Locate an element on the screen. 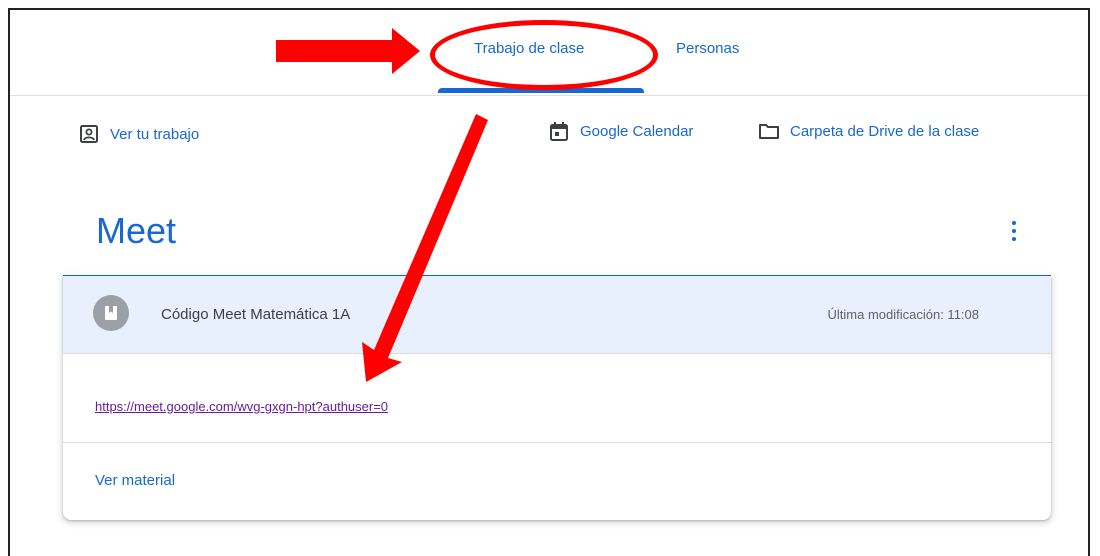 Image resolution: width=1100 pixels, height=556 pixels. annotation-arrow-down is located at coordinates (425, 248).